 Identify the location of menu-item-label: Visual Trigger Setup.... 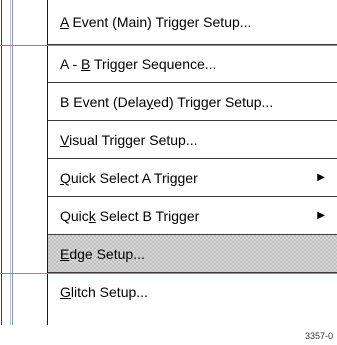
(129, 140).